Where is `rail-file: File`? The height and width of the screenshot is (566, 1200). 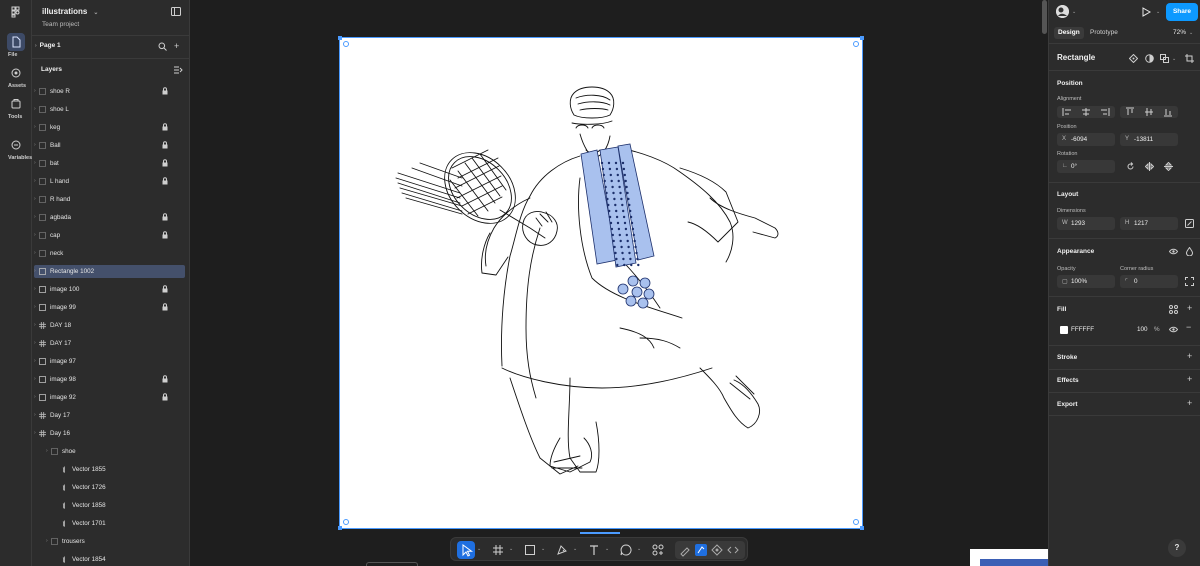 rail-file: File is located at coordinates (16, 45).